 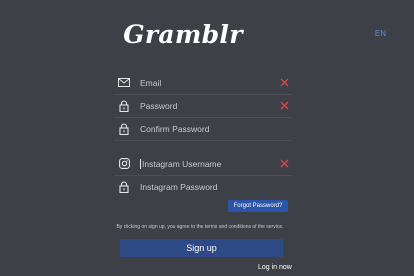 I want to click on instagram-password-input: Instagram Password, so click(x=216, y=187).